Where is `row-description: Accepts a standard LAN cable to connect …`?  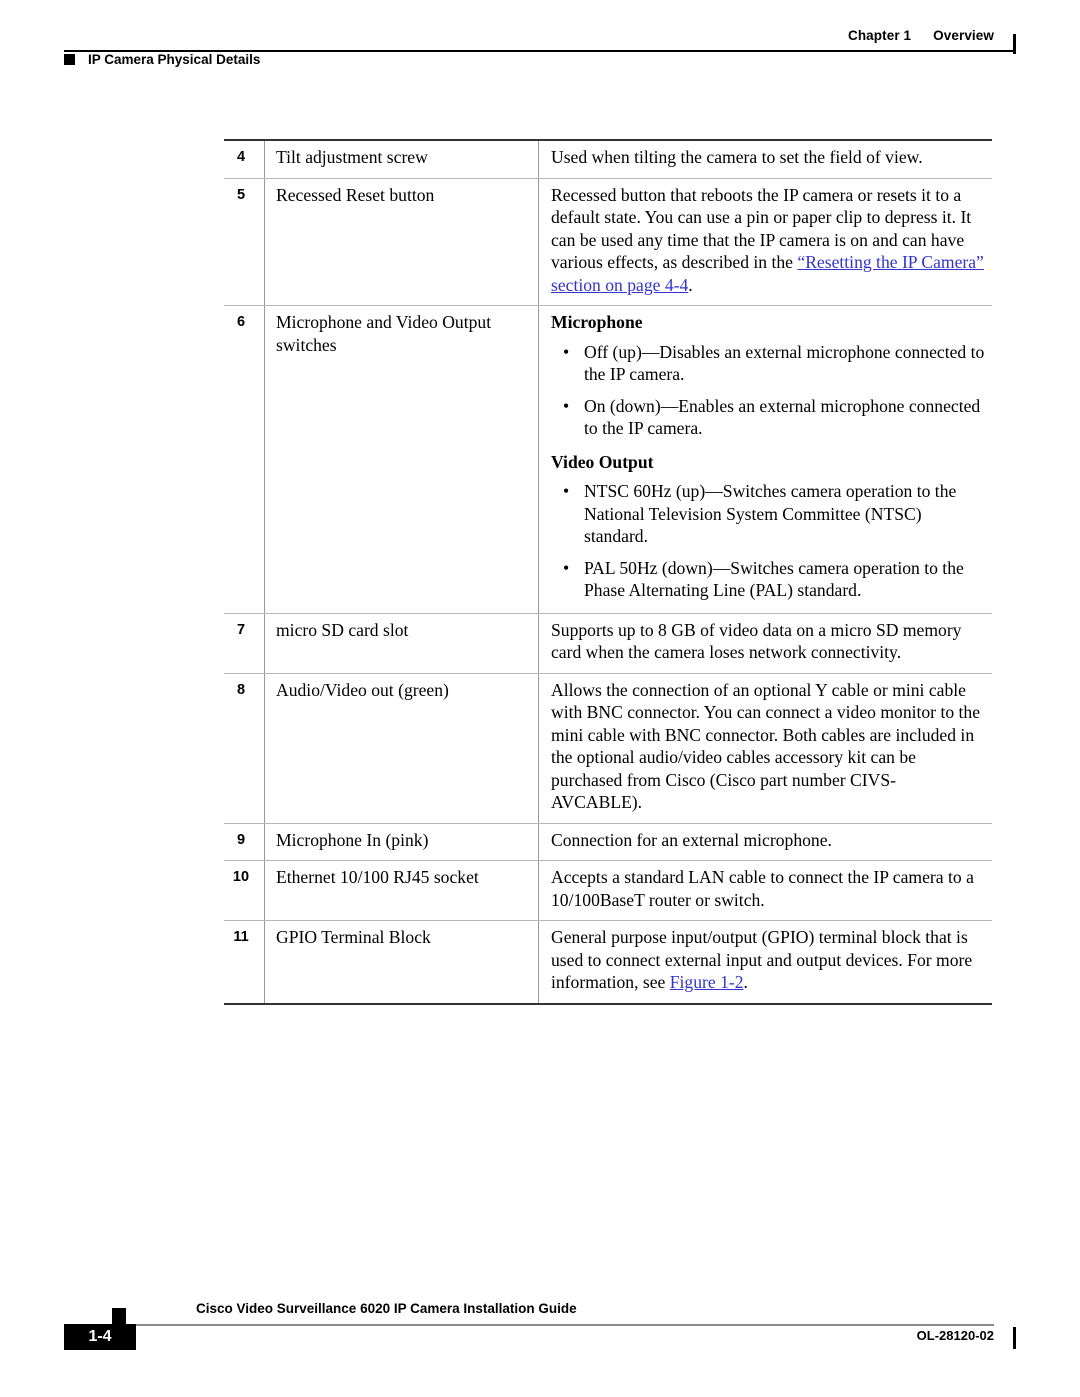 row-description: Accepts a standard LAN cable to connect … is located at coordinates (765, 891).